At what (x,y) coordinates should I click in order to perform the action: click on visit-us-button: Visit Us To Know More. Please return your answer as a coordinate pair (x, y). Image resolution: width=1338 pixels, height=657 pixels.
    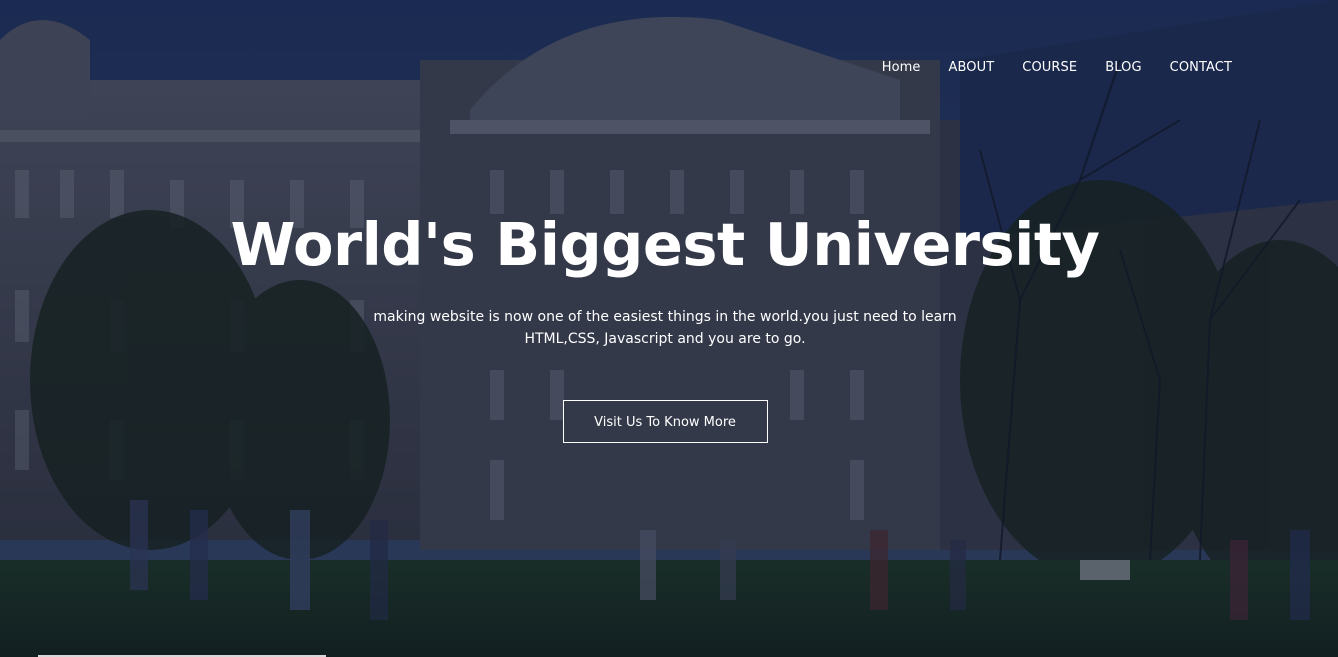
    Looking at the image, I should click on (665, 421).